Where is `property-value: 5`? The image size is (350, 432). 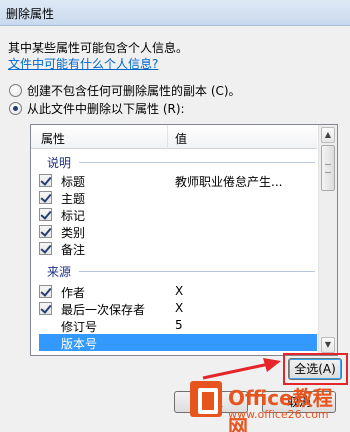 property-value: 5 is located at coordinates (179, 325).